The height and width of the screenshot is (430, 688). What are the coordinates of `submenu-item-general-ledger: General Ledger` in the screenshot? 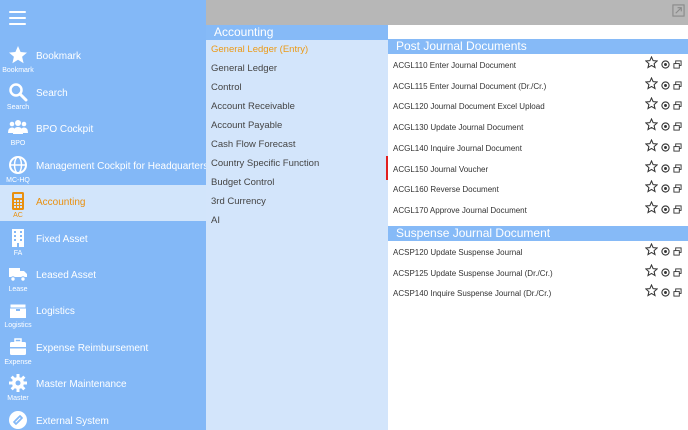 It's located at (244, 68).